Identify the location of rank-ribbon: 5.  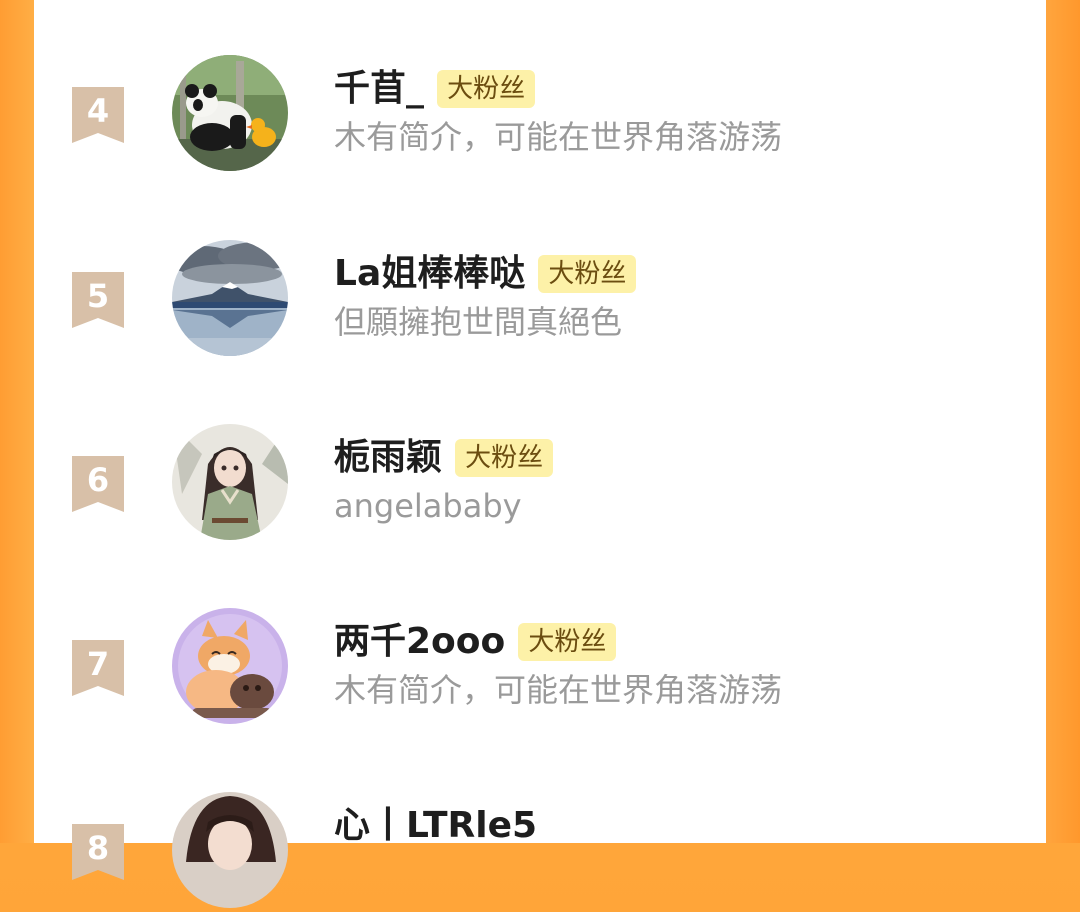
(98, 300).